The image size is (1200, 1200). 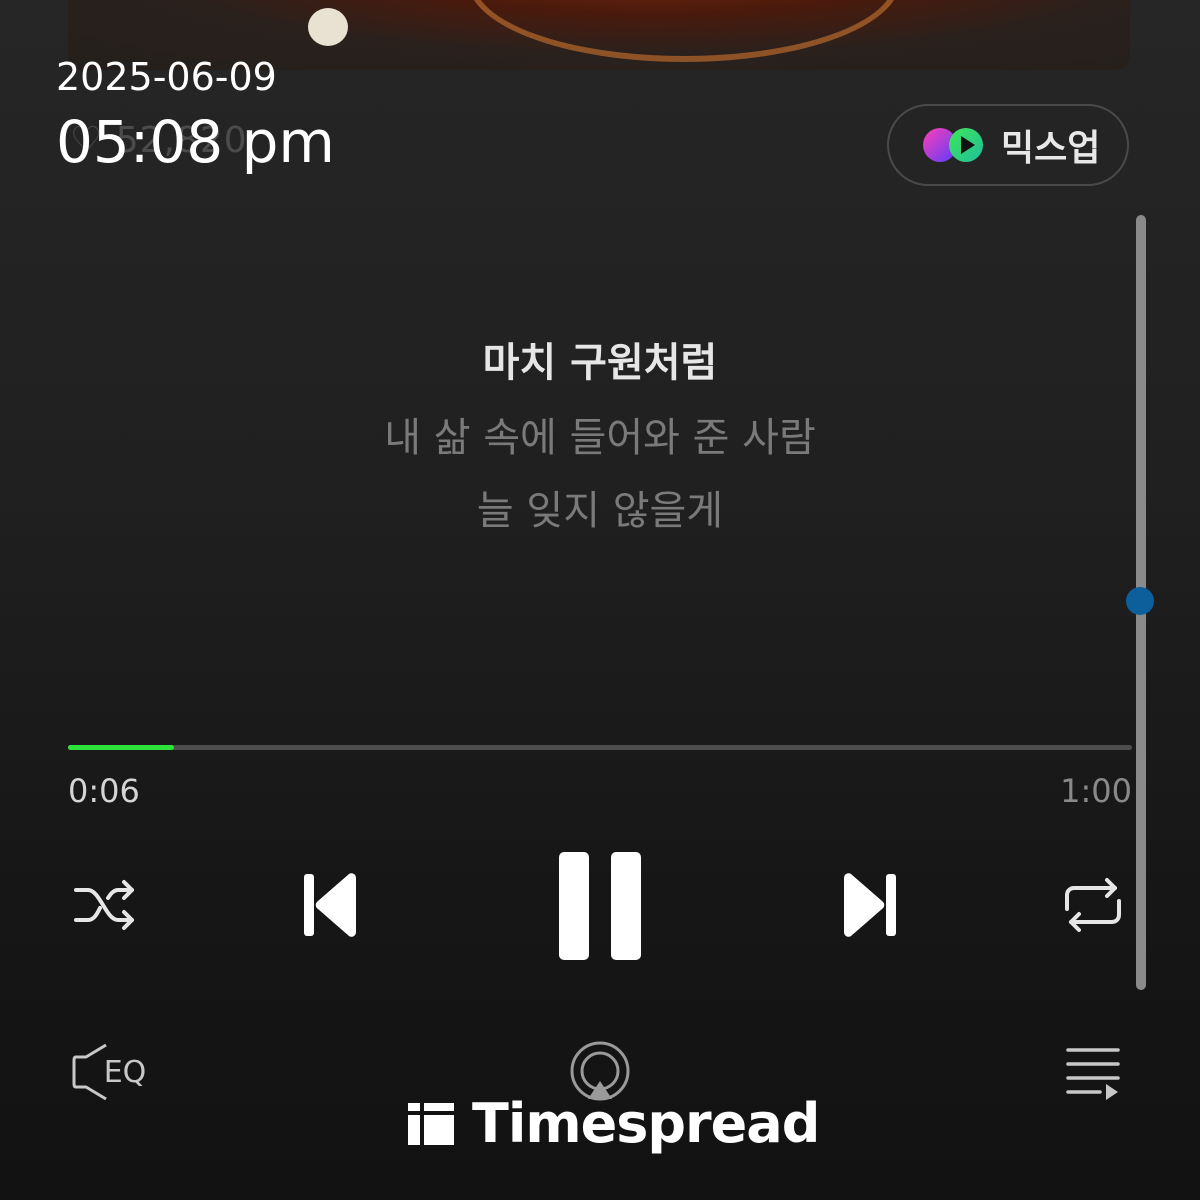 I want to click on mixup-button: 믹스업, so click(x=1008, y=145).